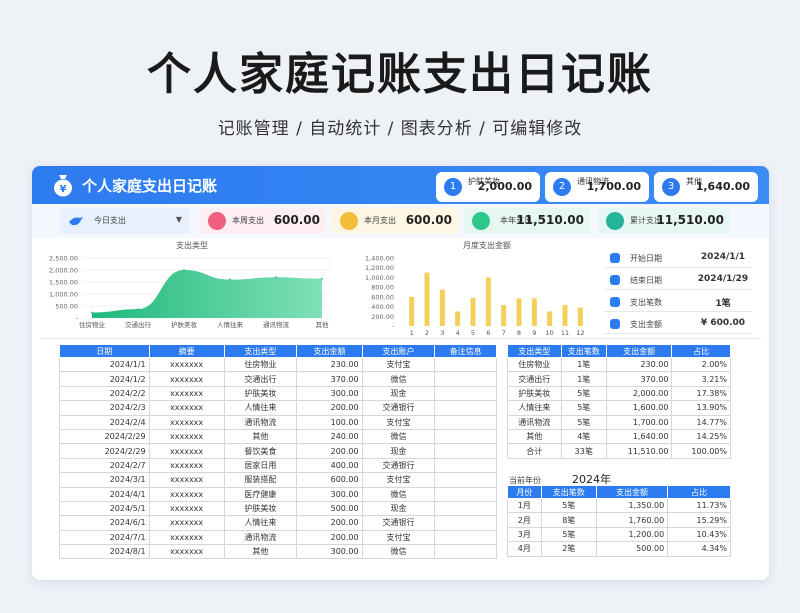  Describe the element at coordinates (699, 505) in the screenshot. I see `table-cell: 11.73%` at that location.